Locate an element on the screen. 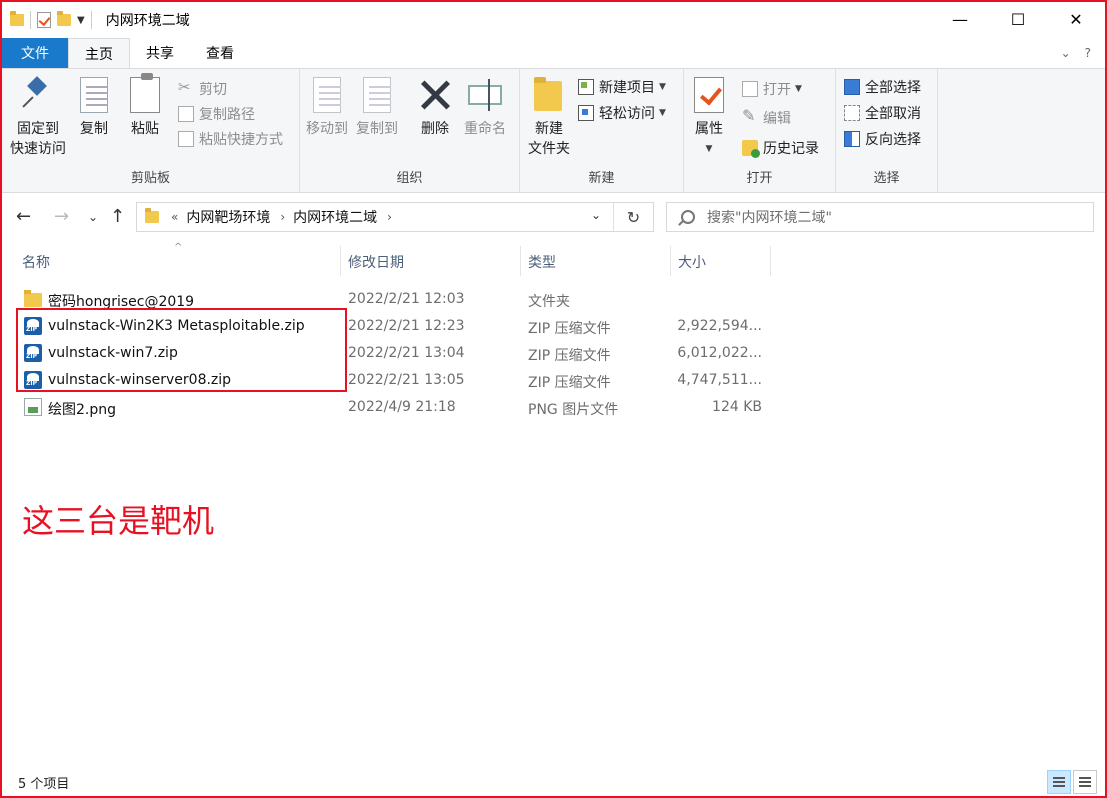 The image size is (1107, 798). copy-button: 复制 is located at coordinates (94, 108).